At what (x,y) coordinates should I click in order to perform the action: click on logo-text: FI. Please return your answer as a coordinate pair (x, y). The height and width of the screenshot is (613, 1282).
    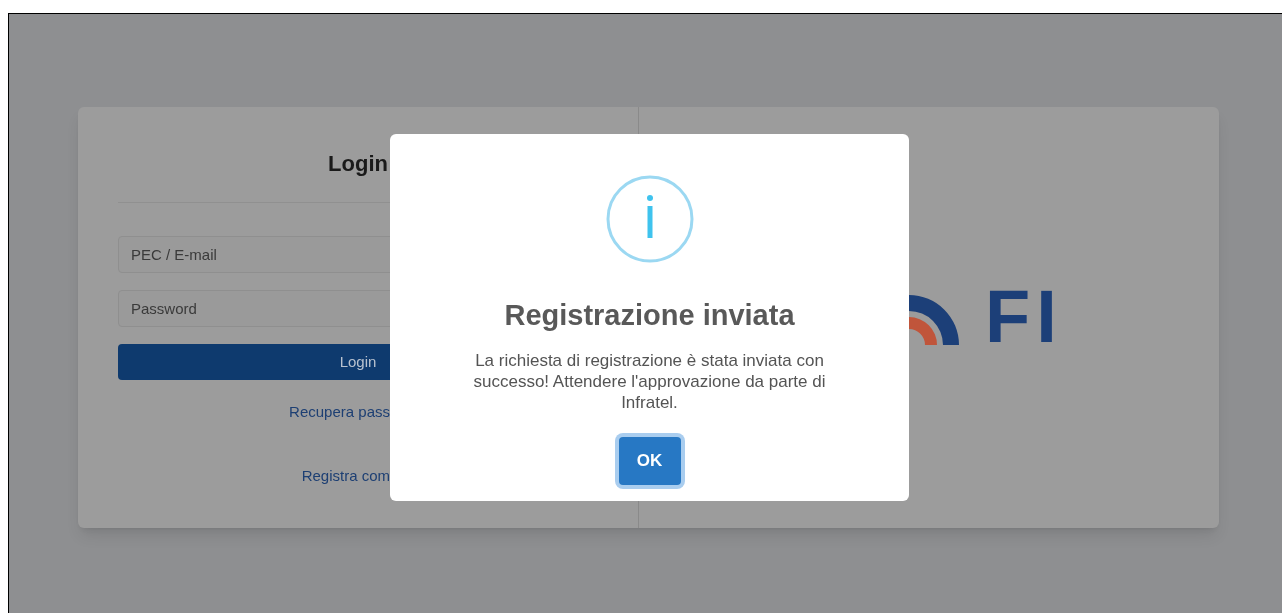
    Looking at the image, I should click on (1024, 317).